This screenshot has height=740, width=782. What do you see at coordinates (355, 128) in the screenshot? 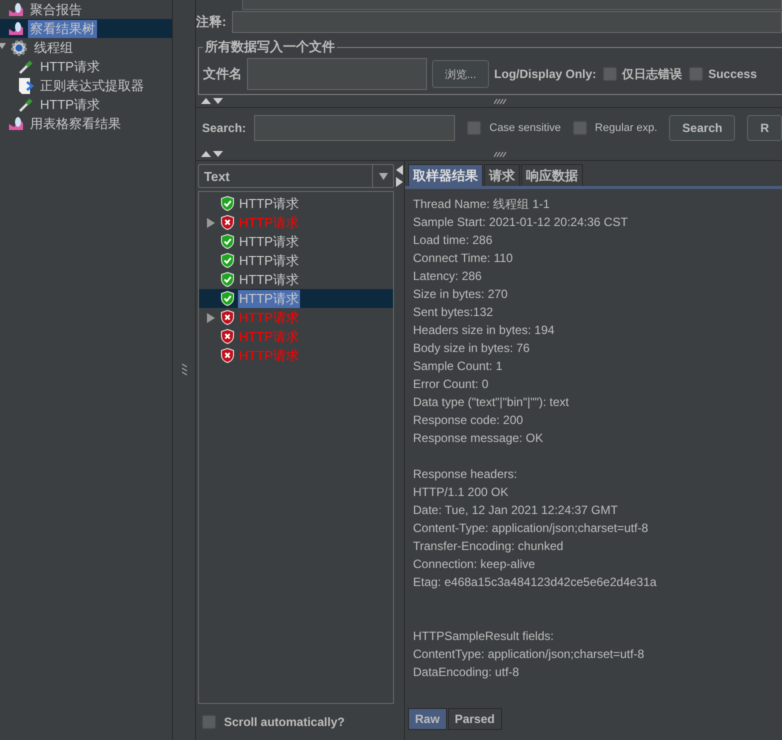
I see `search-field` at bounding box center [355, 128].